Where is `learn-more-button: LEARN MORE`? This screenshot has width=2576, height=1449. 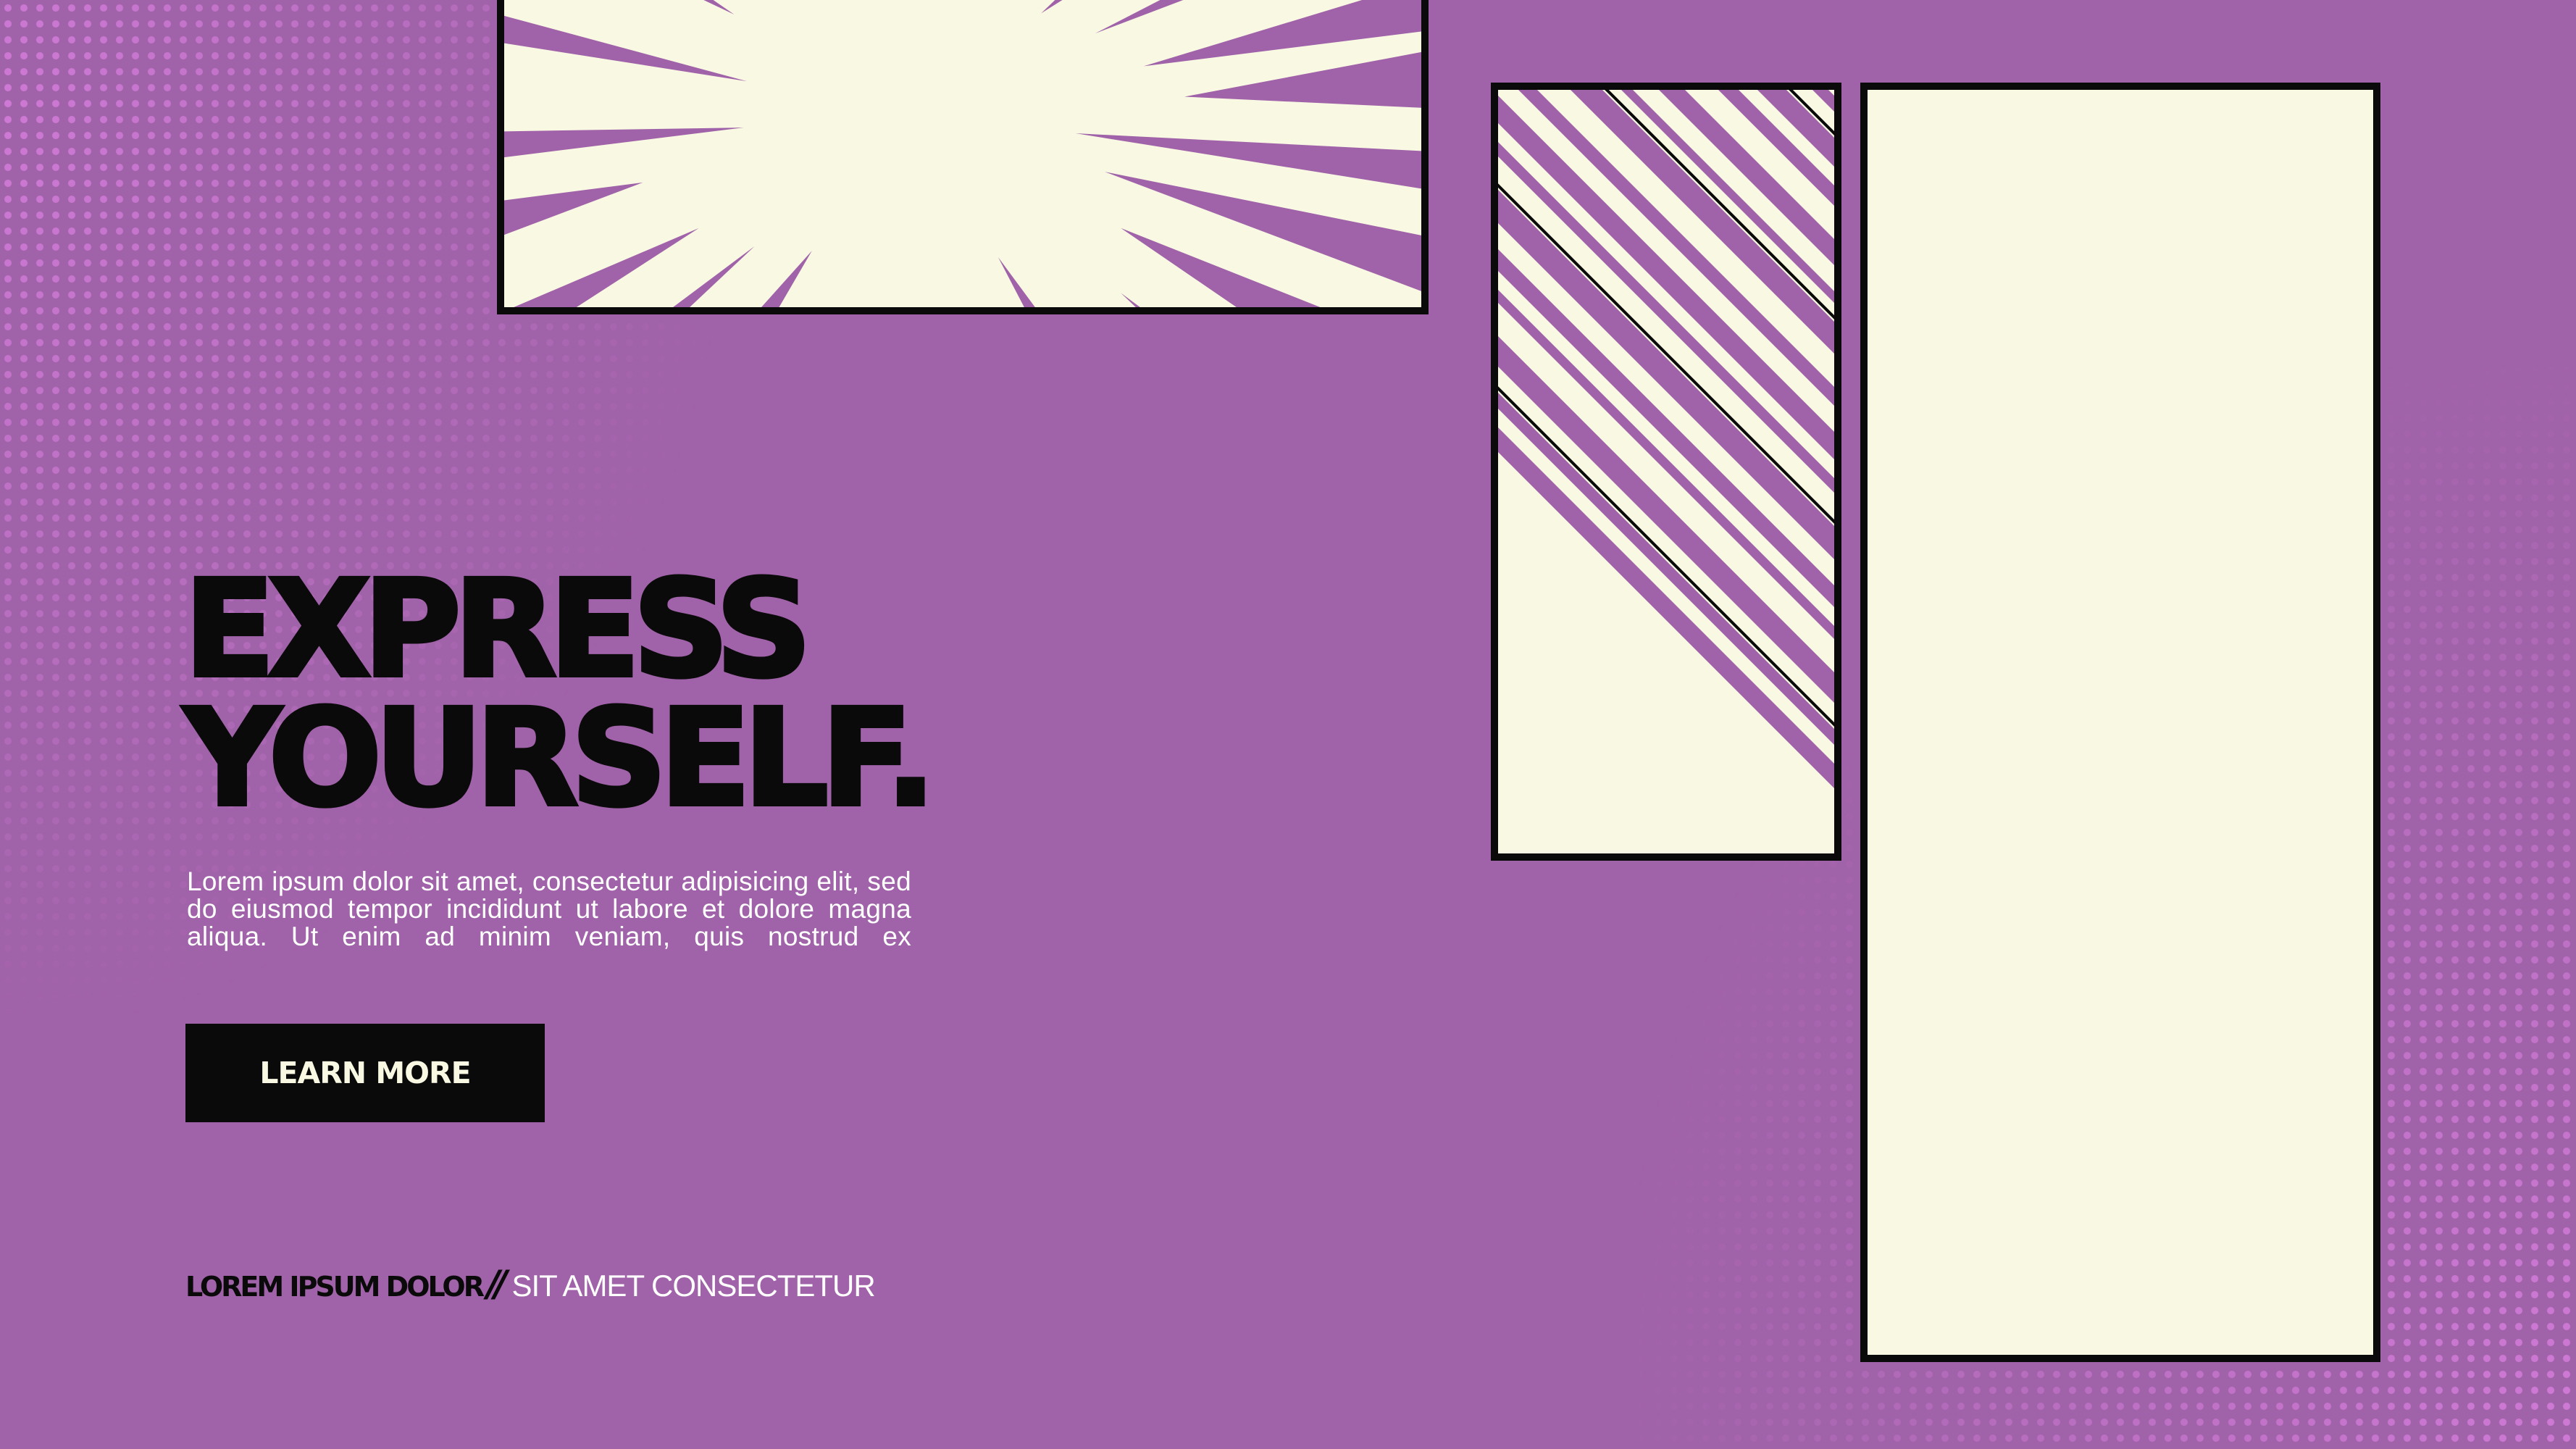
learn-more-button: LEARN MORE is located at coordinates (365, 1073).